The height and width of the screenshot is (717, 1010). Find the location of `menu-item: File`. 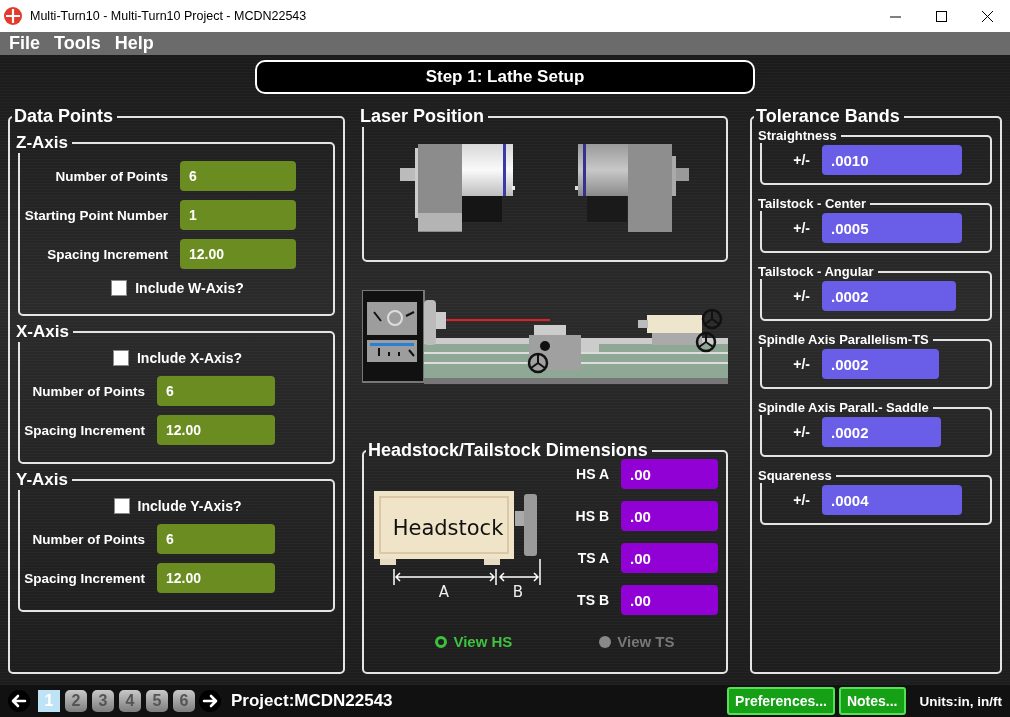

menu-item: File is located at coordinates (24, 43).